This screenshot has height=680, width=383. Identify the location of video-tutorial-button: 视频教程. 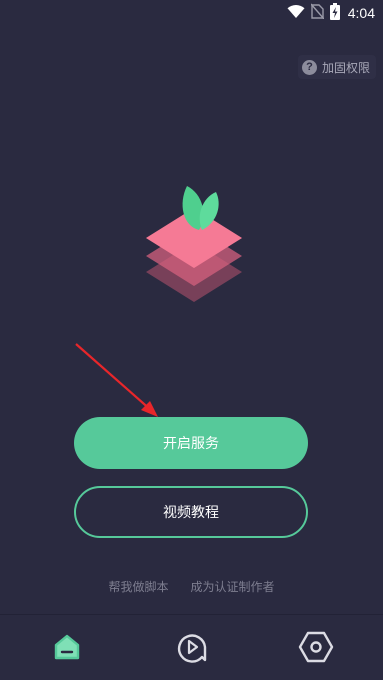
(191, 512).